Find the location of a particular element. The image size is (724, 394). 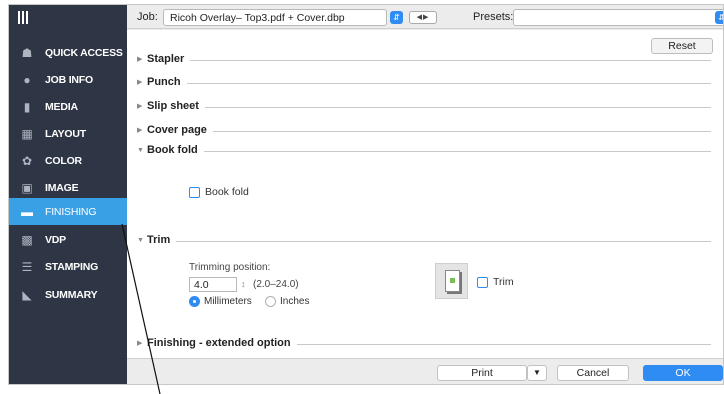

sidebar-item-stamping: ☰ STAMPING is located at coordinates (68, 266).